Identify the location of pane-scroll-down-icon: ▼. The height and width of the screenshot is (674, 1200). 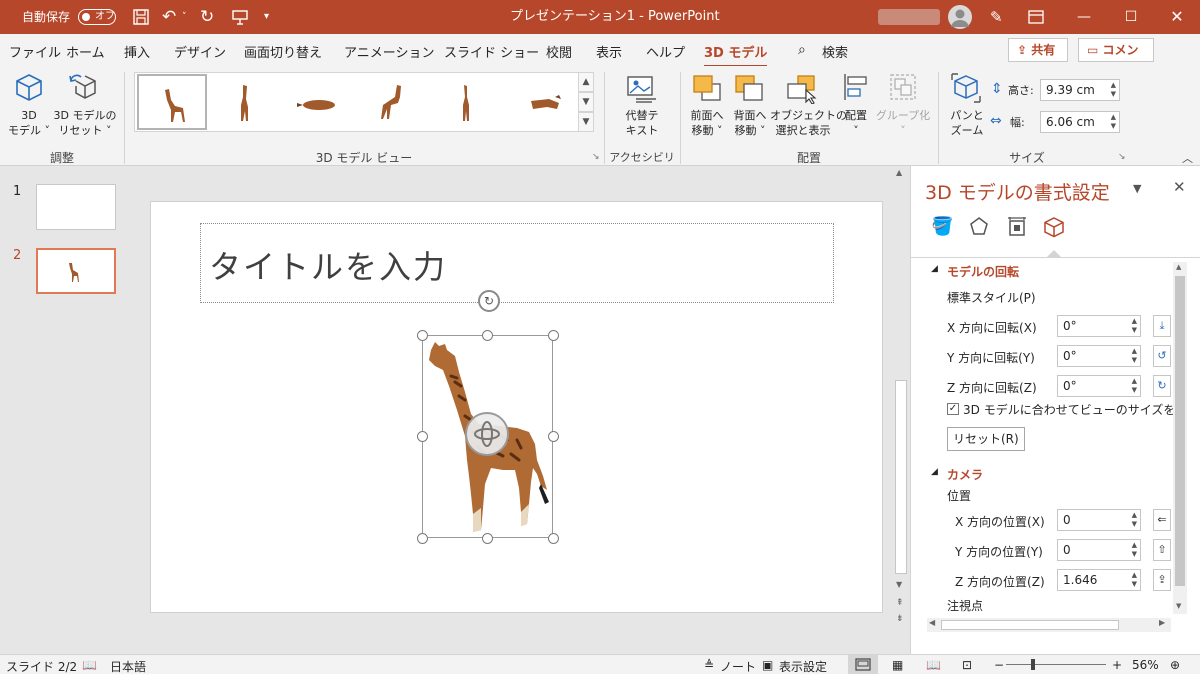
(1178, 606).